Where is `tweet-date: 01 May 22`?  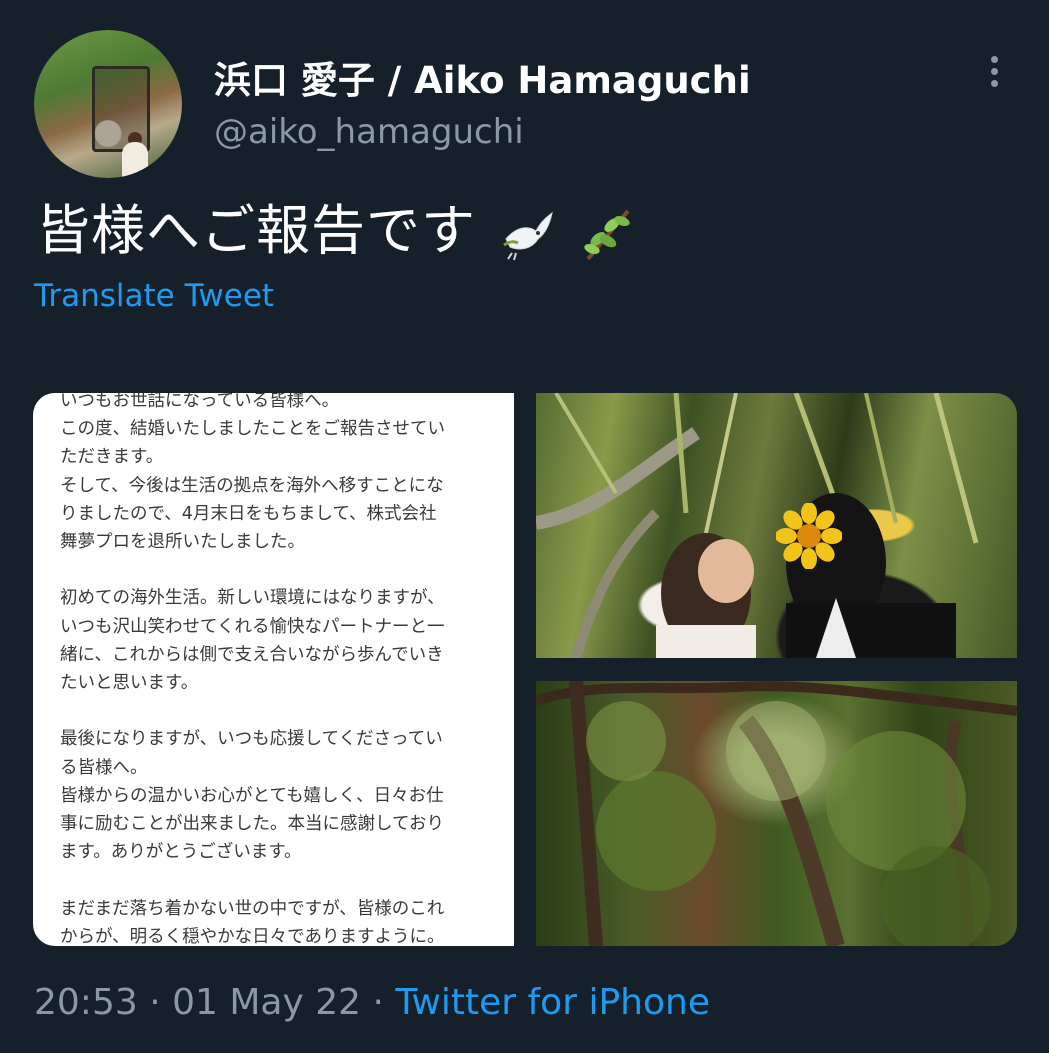 tweet-date: 01 May 22 is located at coordinates (266, 1002).